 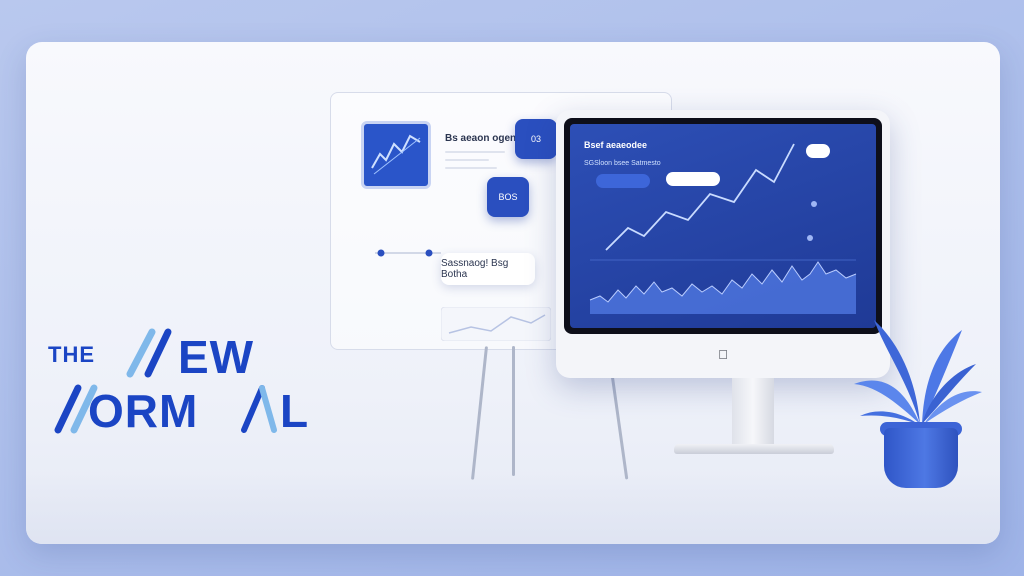 I want to click on board-mini-chart, so click(x=496, y=324).